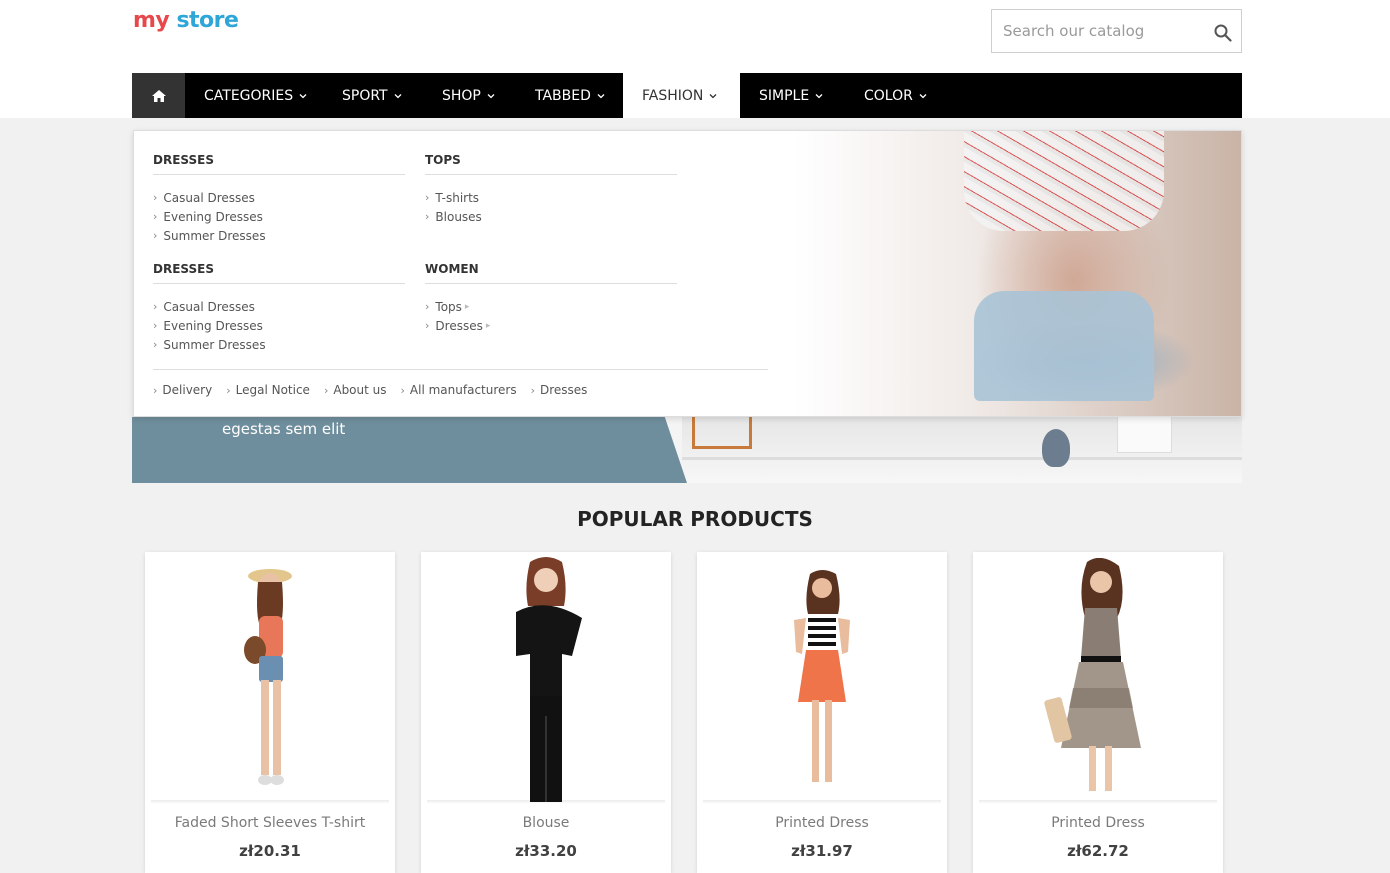  I want to click on product-name: Faded Short Sleeves T-shirt, so click(270, 823).